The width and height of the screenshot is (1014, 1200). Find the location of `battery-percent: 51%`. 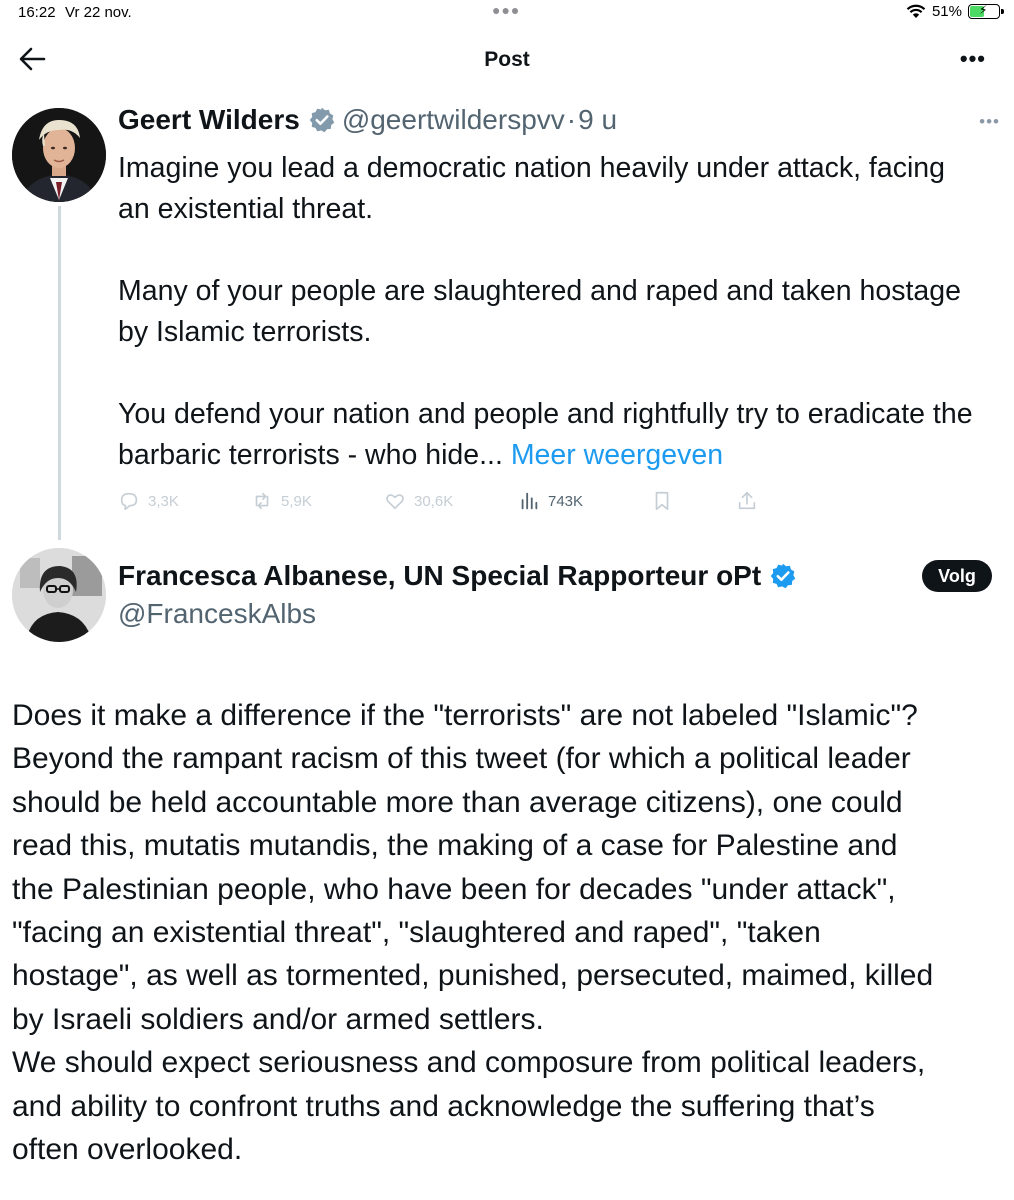

battery-percent: 51% is located at coordinates (946, 11).